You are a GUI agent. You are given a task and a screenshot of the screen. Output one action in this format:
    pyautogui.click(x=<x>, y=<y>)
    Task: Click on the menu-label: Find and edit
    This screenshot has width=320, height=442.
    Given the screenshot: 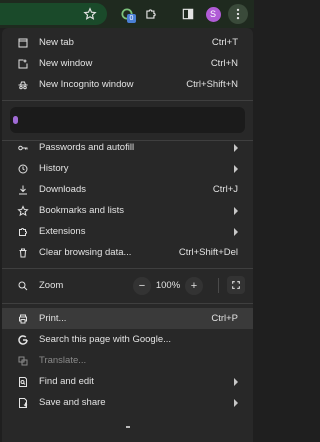 What is the action you would take?
    pyautogui.click(x=66, y=381)
    